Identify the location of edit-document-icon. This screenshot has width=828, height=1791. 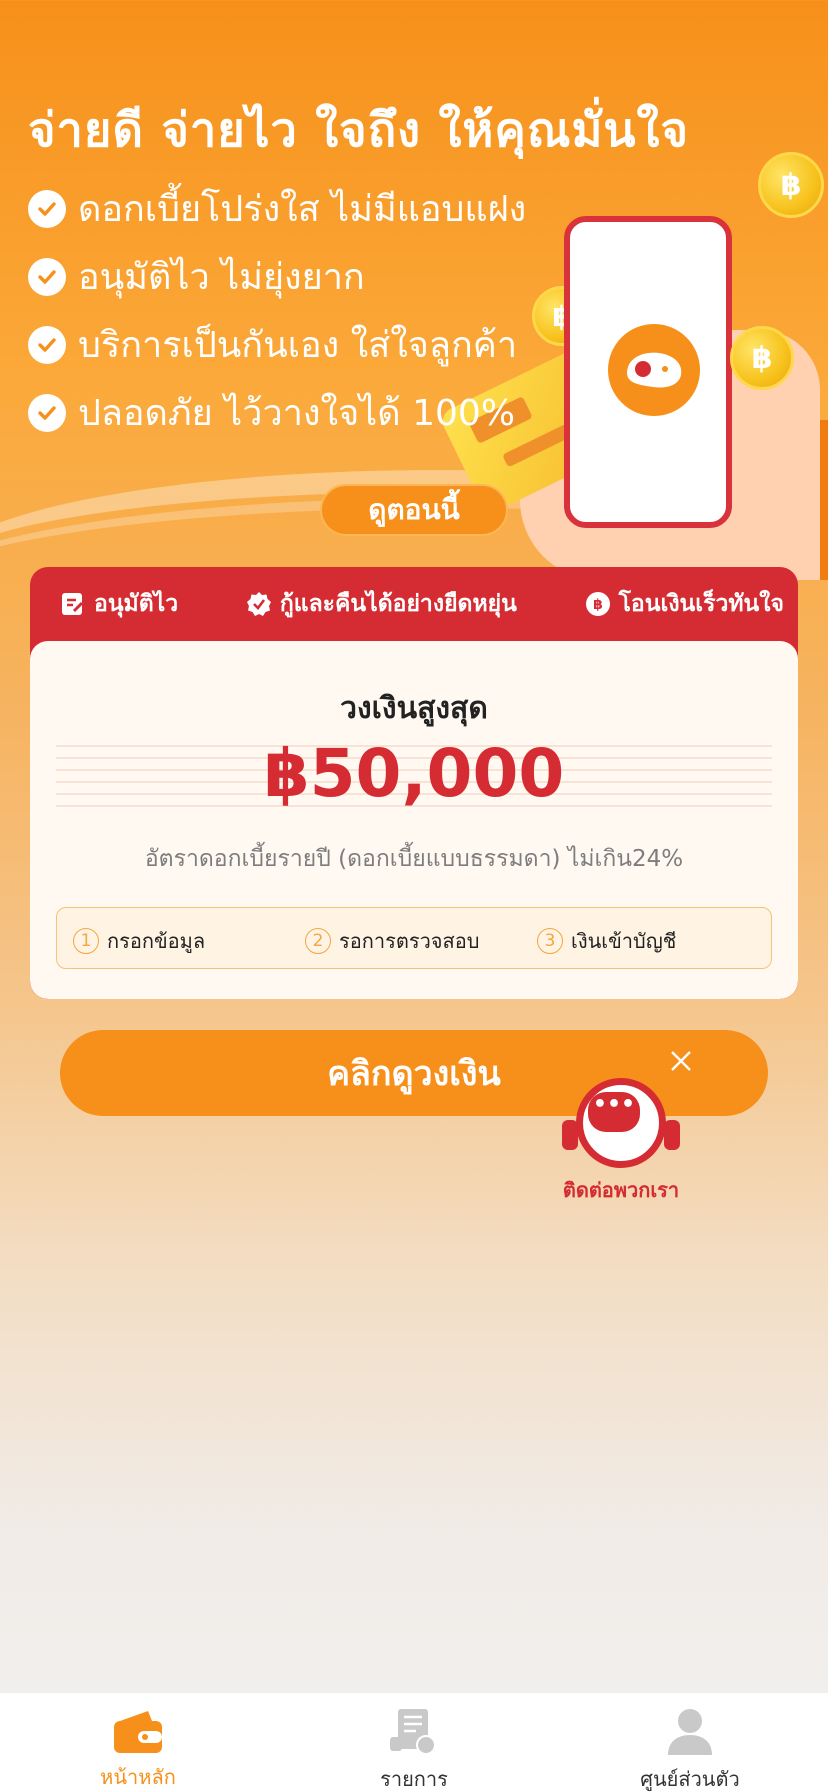
(73, 604).